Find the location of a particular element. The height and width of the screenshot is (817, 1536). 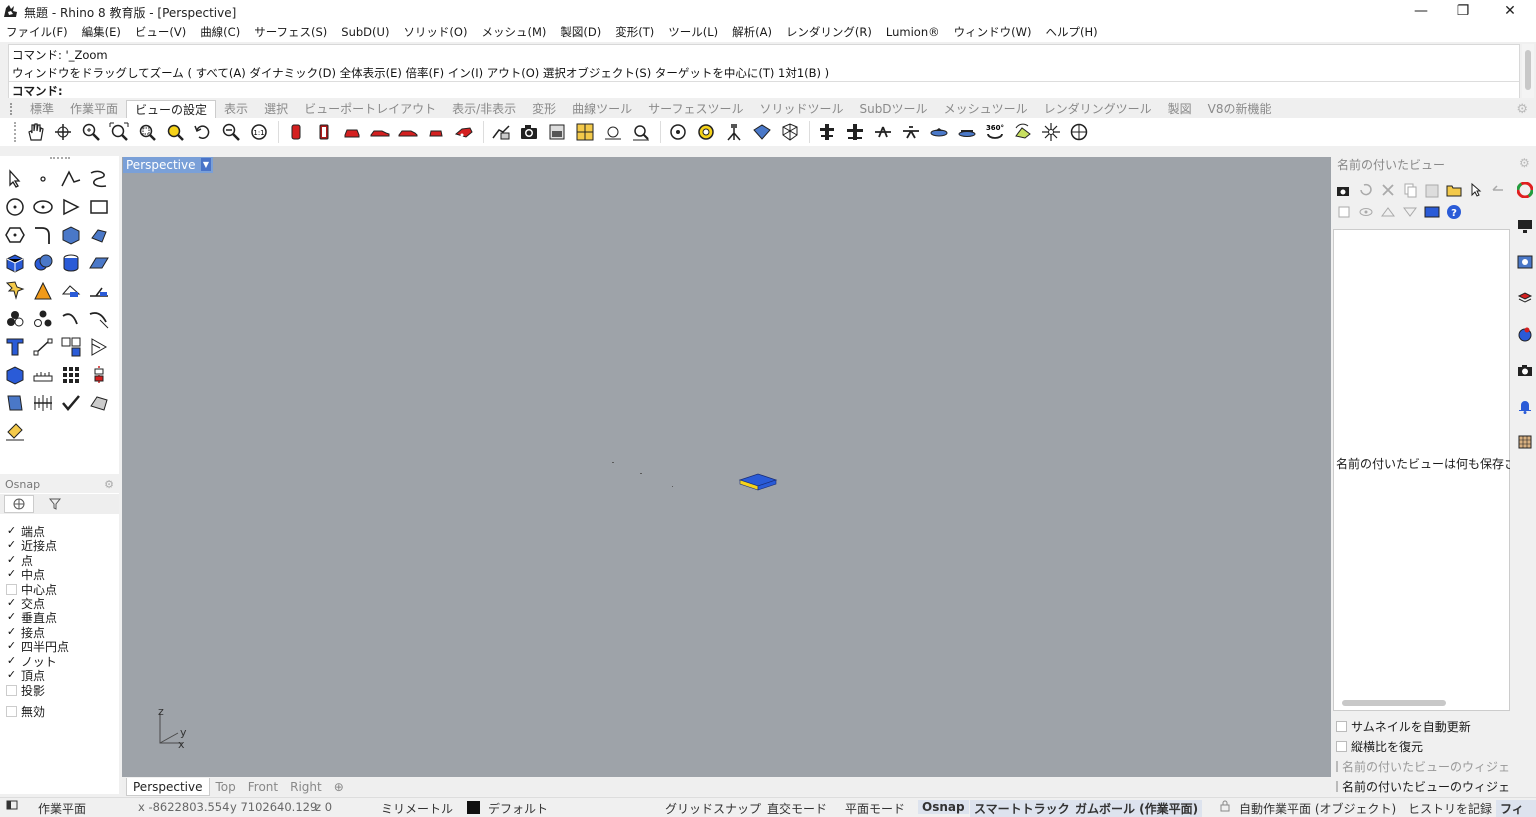

camera-lens-icon is located at coordinates (324, 132).